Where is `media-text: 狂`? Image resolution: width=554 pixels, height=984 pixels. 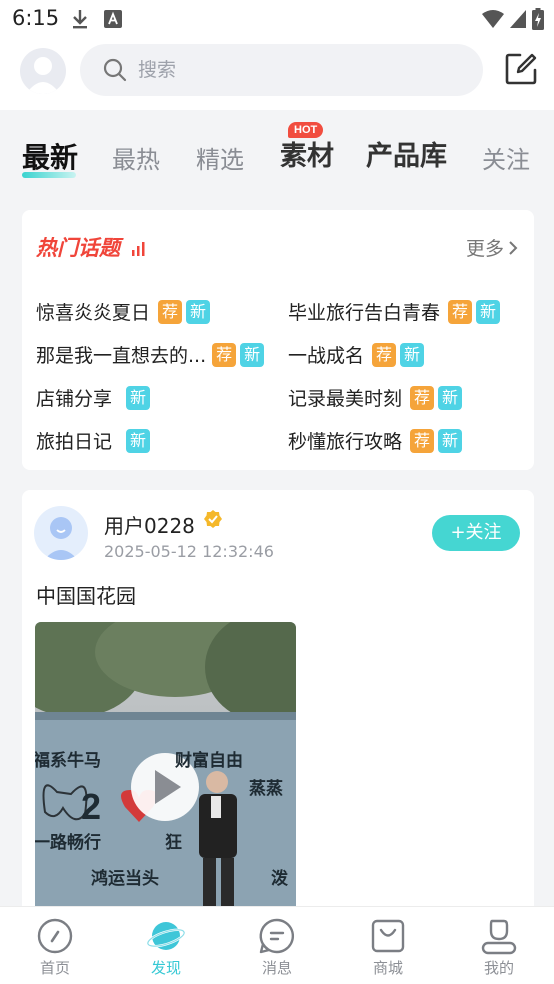
media-text: 狂 is located at coordinates (173, 843).